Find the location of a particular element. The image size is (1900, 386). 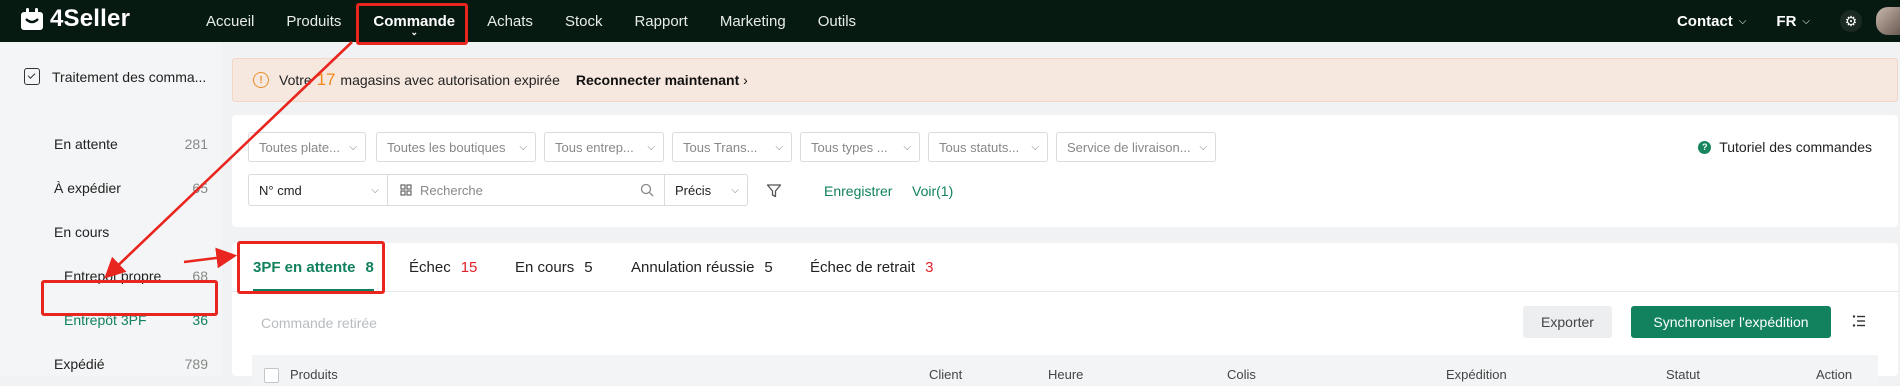

top-right-menu: Contact ⌵ FR ⌵ ⚙ is located at coordinates (1788, 21).